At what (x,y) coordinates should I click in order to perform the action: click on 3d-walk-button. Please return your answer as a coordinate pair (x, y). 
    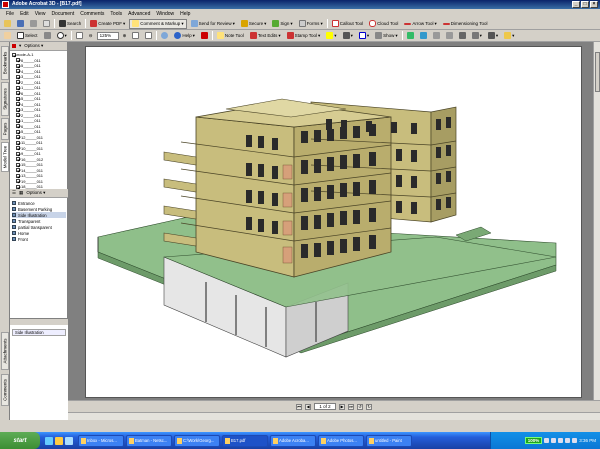
    Looking at the image, I should click on (462, 36).